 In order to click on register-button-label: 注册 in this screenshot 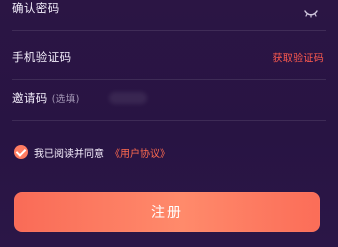, I will do `click(167, 213)`.